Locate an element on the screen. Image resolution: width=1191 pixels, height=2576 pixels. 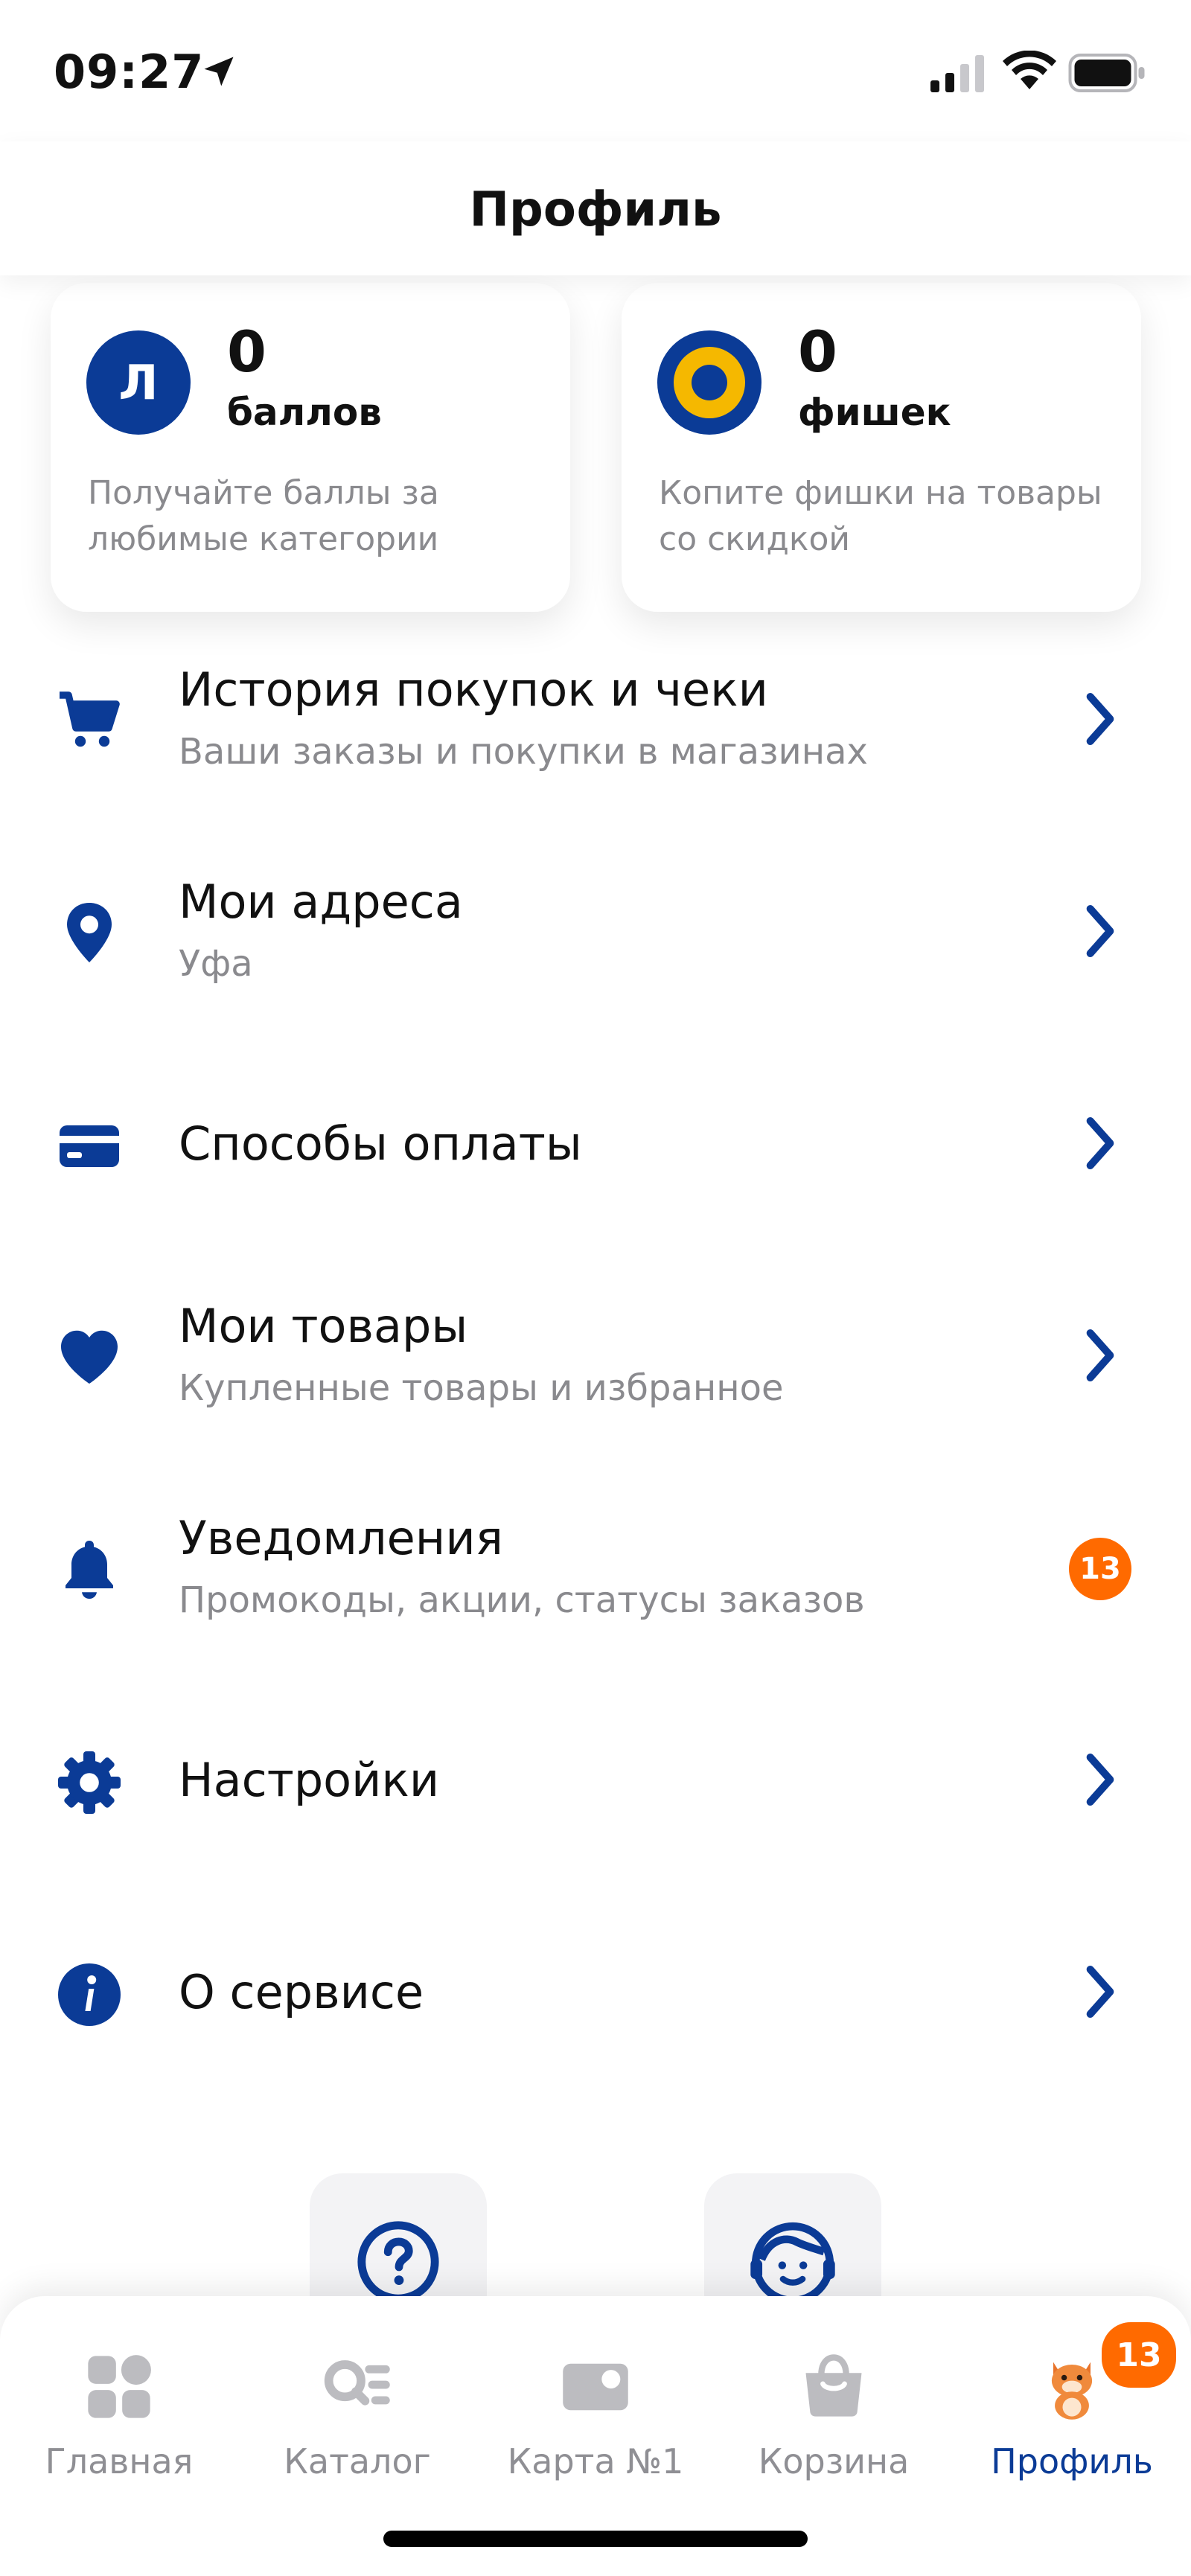
points-value: 0 is located at coordinates (246, 352).